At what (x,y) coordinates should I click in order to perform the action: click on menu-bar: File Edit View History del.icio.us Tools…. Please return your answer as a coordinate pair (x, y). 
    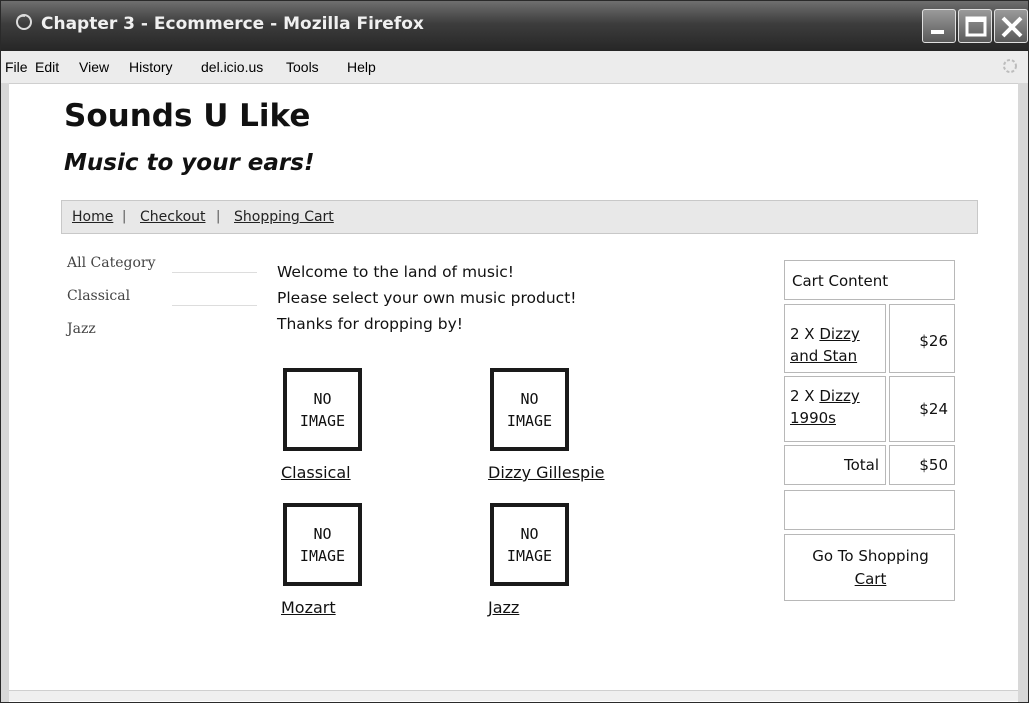
    Looking at the image, I should click on (514, 67).